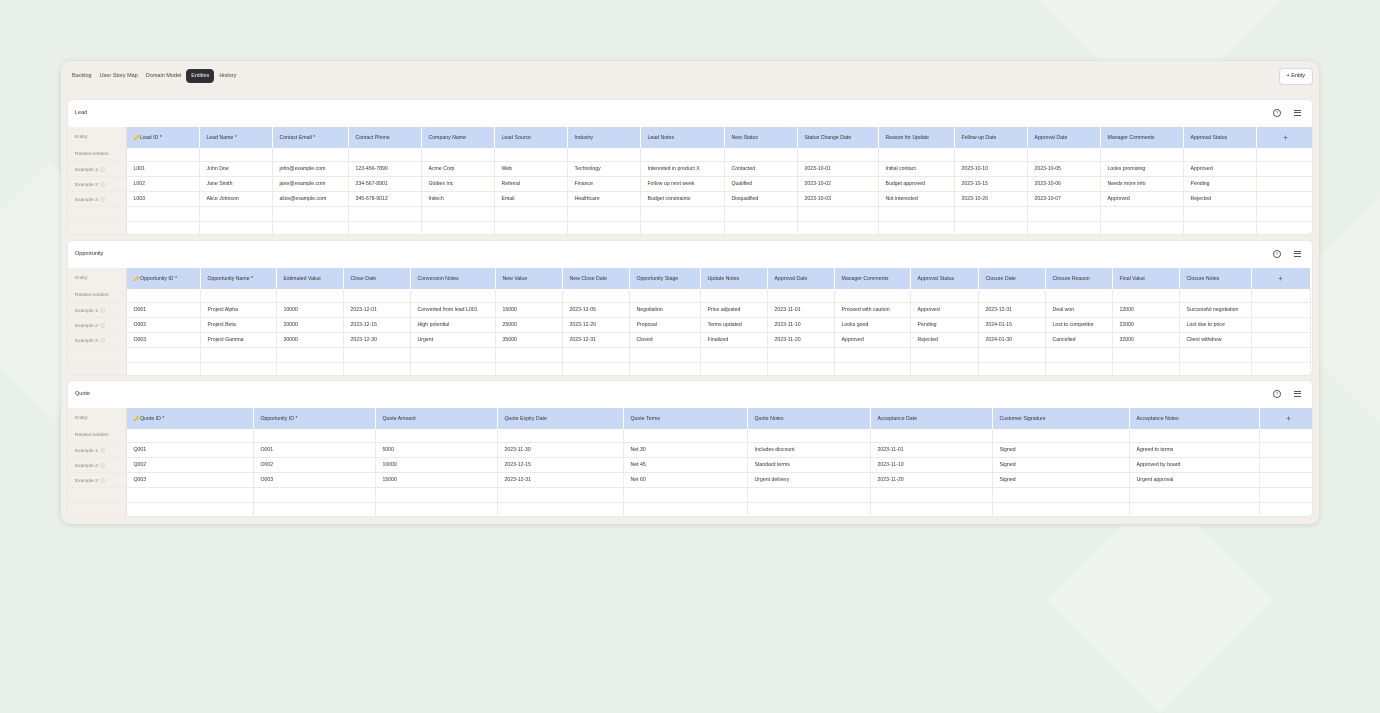  What do you see at coordinates (238, 310) in the screenshot?
I see `table-cell: Project Alpha` at bounding box center [238, 310].